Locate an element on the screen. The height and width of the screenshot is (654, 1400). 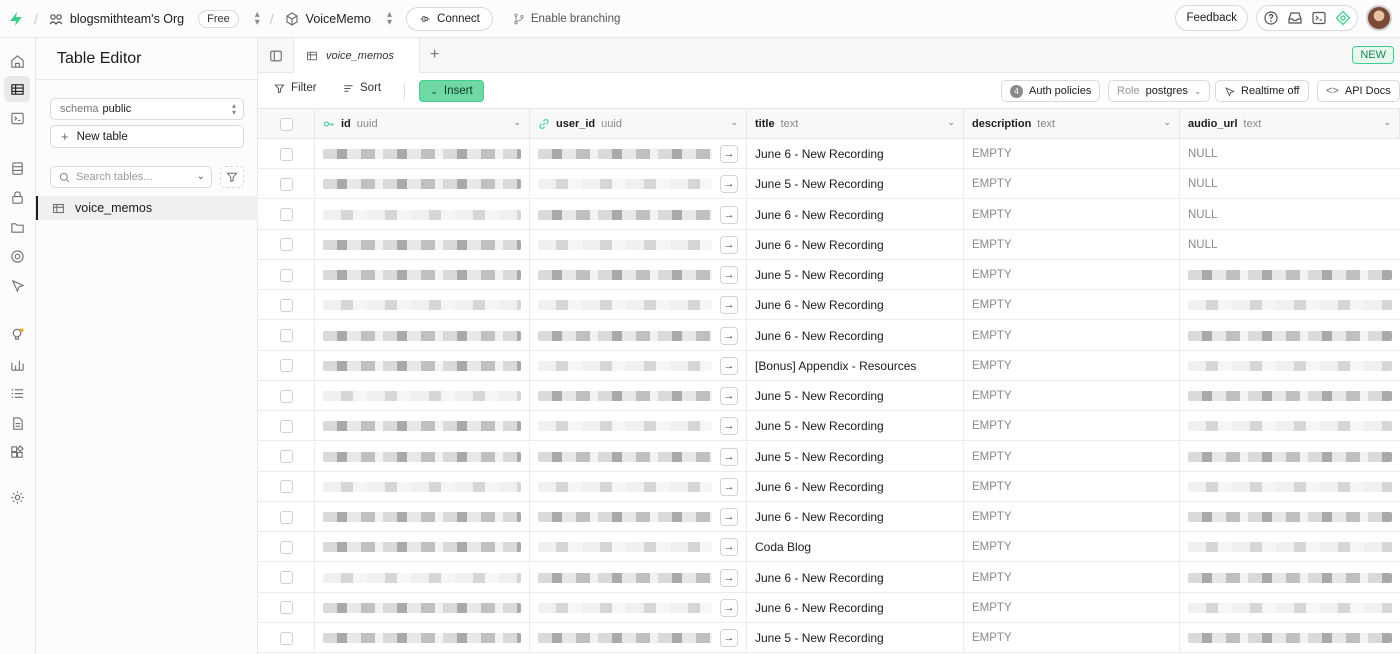
authentication-icon is located at coordinates (17, 197).